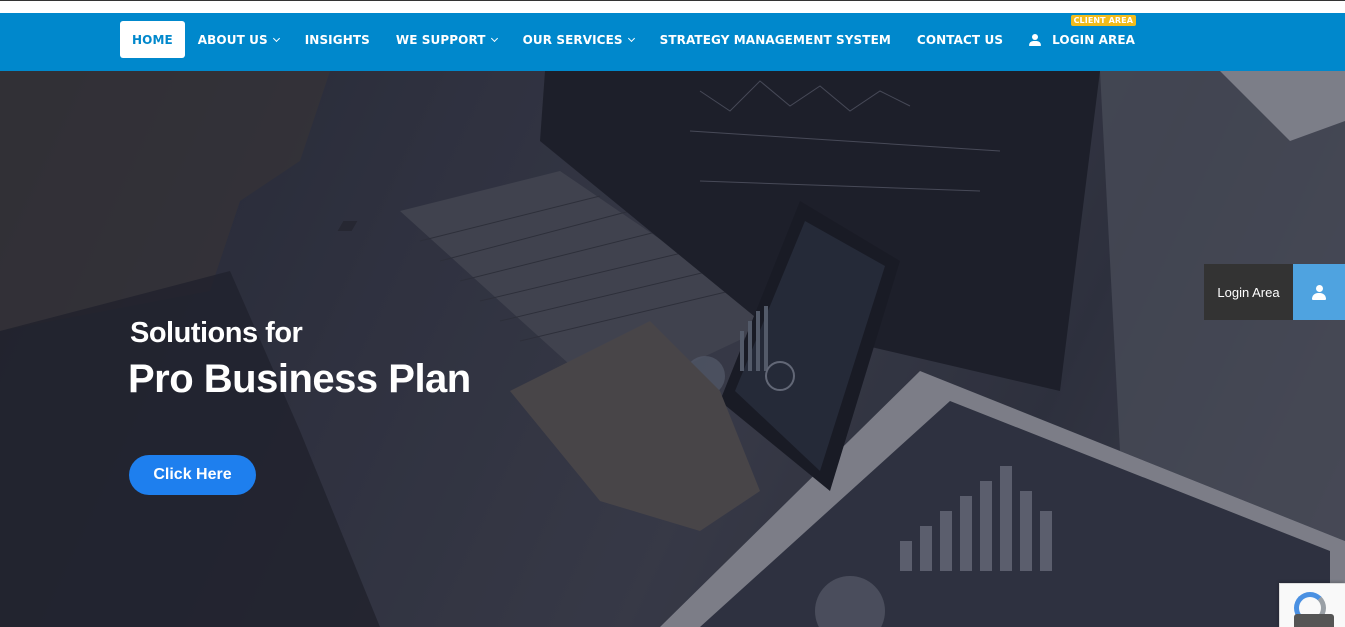 Image resolution: width=1345 pixels, height=627 pixels. I want to click on nav-item-label: INSIGHTS, so click(337, 39).